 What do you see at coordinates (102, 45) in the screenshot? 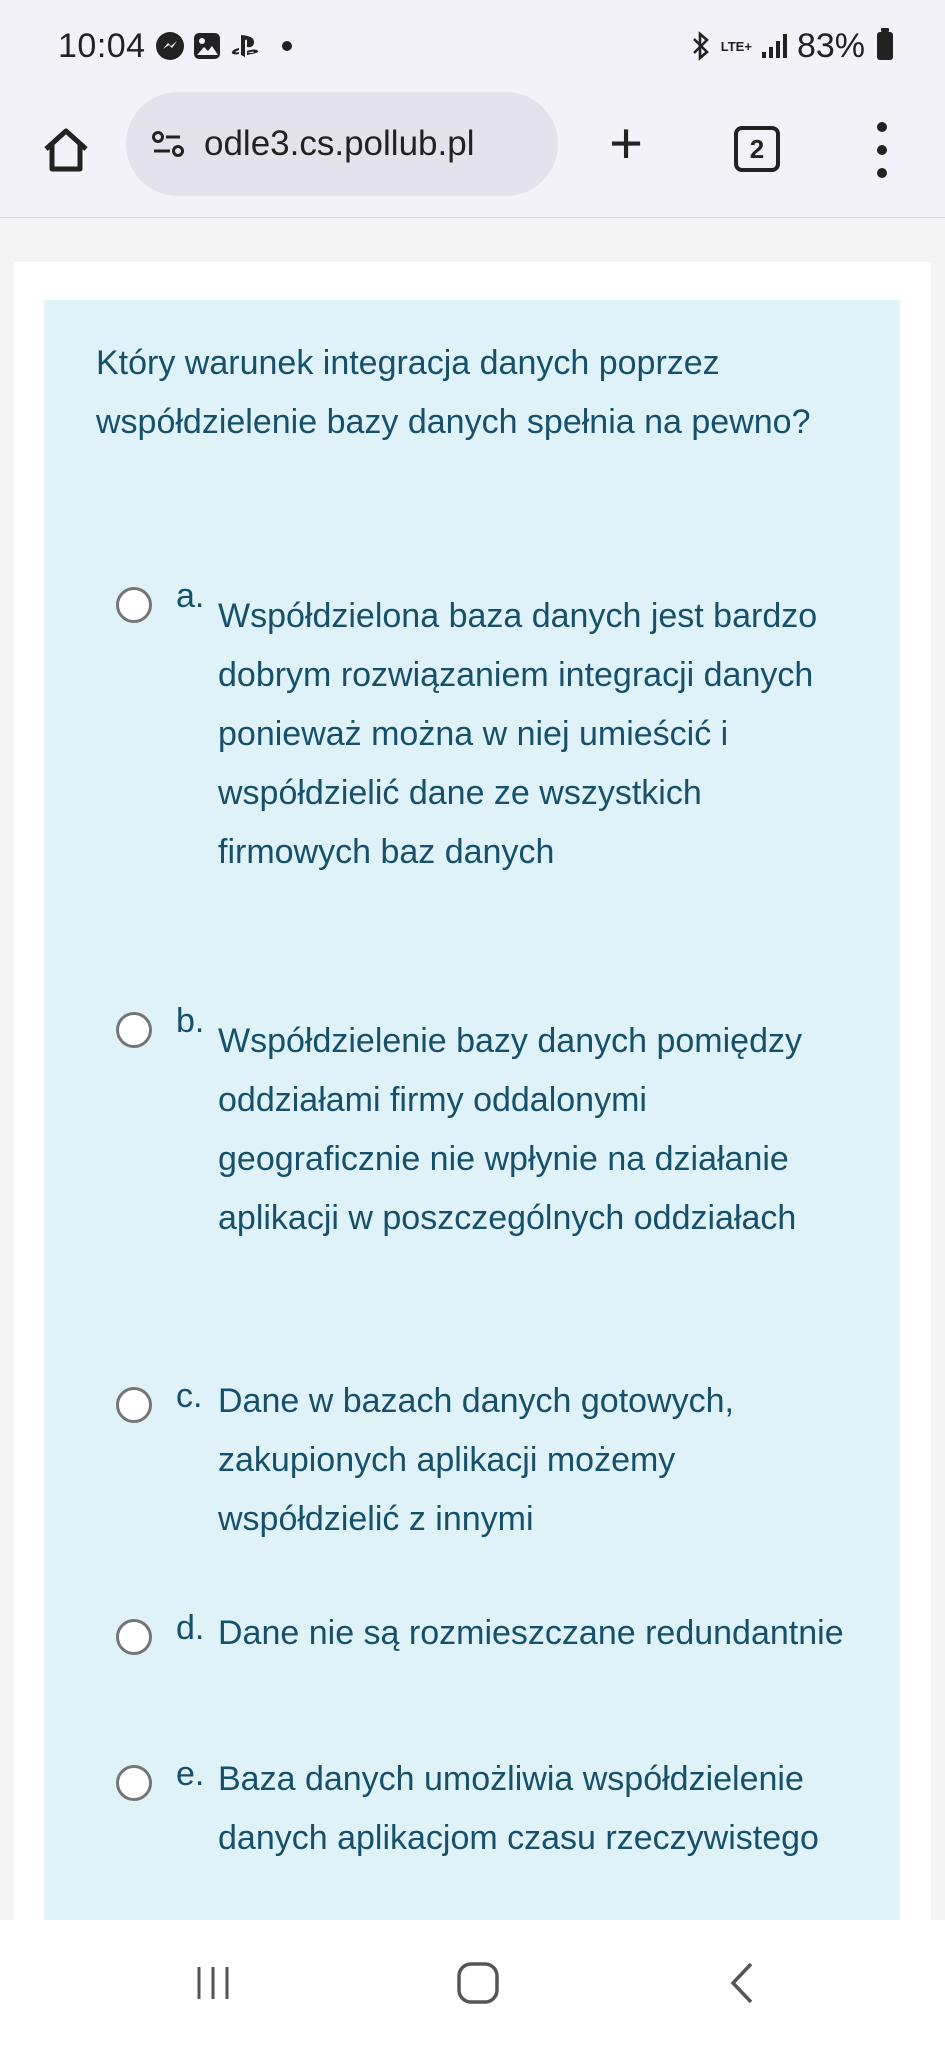
I see `status-time: 10:04` at bounding box center [102, 45].